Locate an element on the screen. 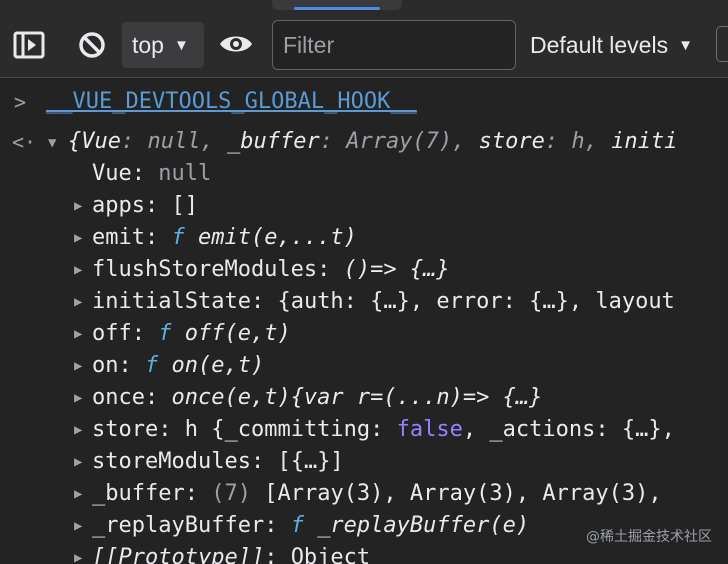 The image size is (728, 564). property-key: once is located at coordinates (118, 397).